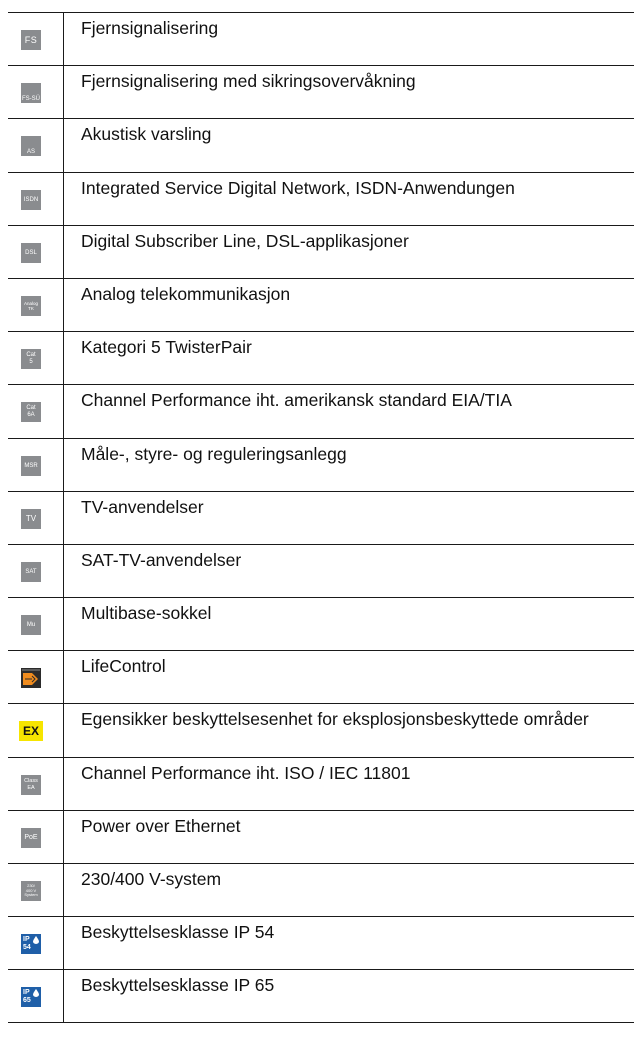 The width and height of the screenshot is (635, 1046). Describe the element at coordinates (31, 891) in the screenshot. I see `230-400v-system-icon: 230/ 400 V System` at that location.